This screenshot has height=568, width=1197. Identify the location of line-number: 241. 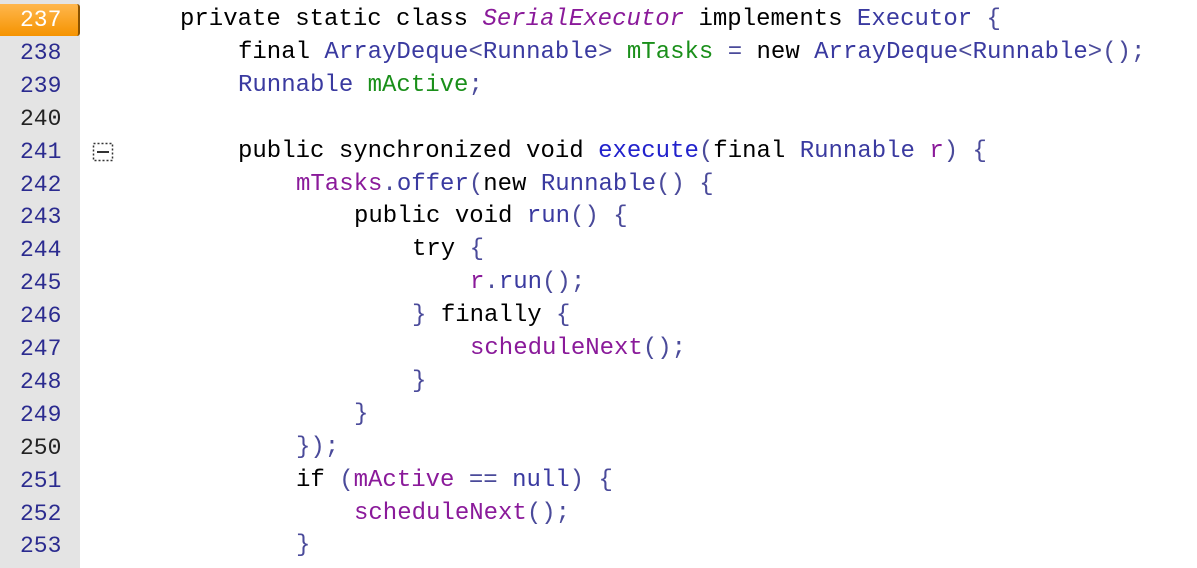
(41, 151).